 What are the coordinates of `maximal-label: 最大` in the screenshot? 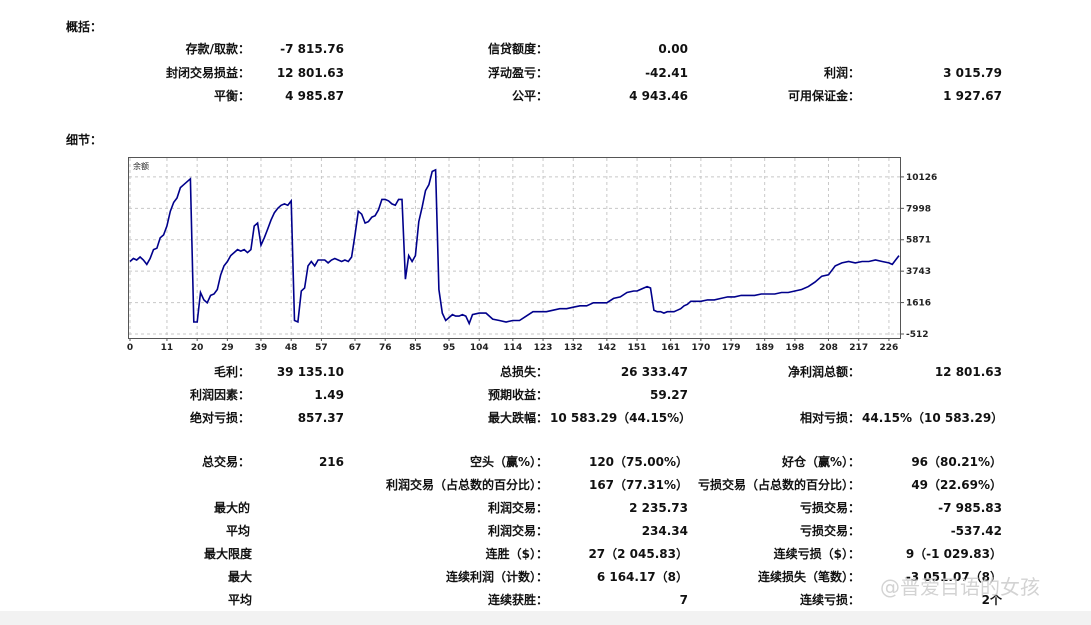 It's located at (239, 577).